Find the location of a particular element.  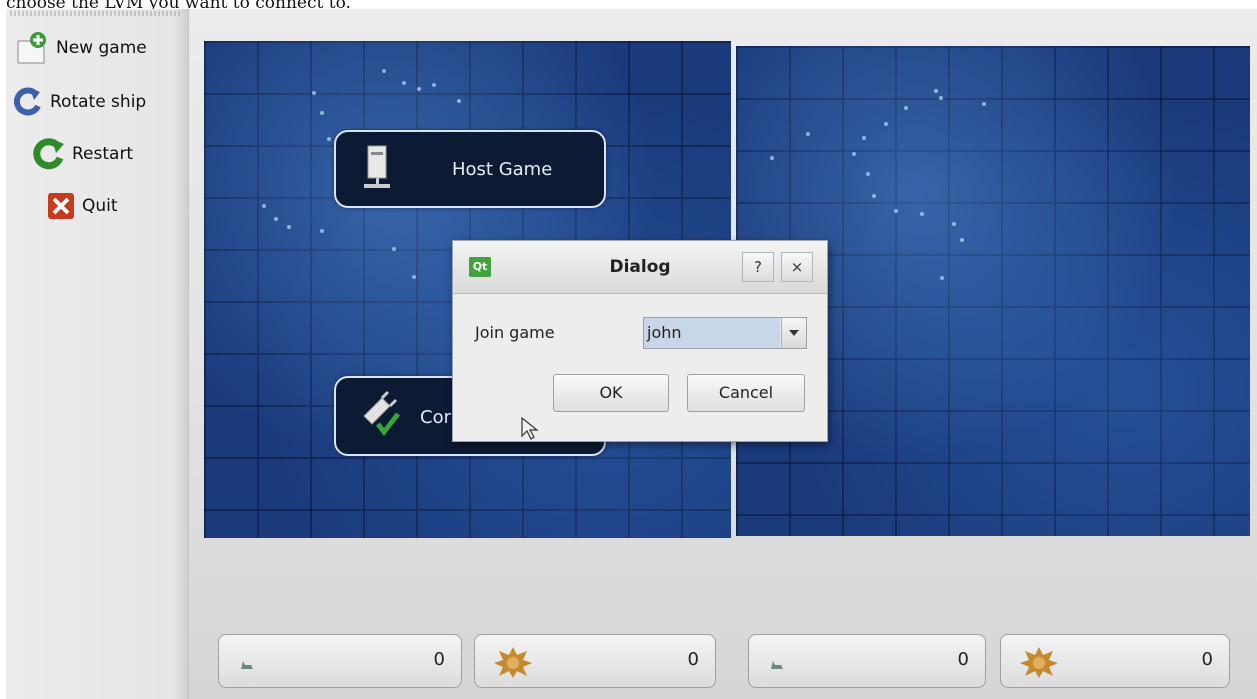

rotate-ship-button: Rotate ship is located at coordinates (79, 102).